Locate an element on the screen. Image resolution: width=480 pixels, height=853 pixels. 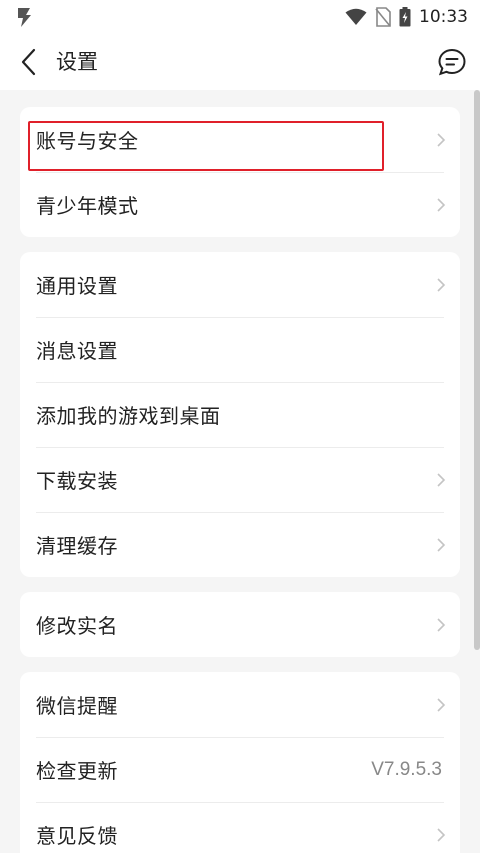
back-arrow-icon is located at coordinates (28, 62).